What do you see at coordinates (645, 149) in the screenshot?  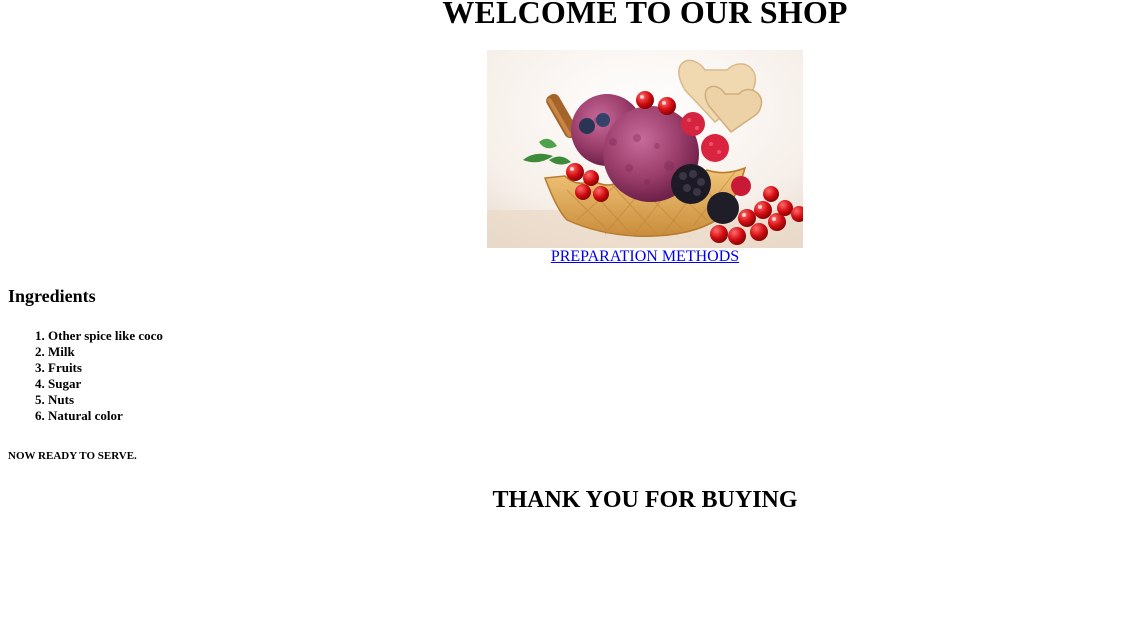 I see `hero-image` at bounding box center [645, 149].